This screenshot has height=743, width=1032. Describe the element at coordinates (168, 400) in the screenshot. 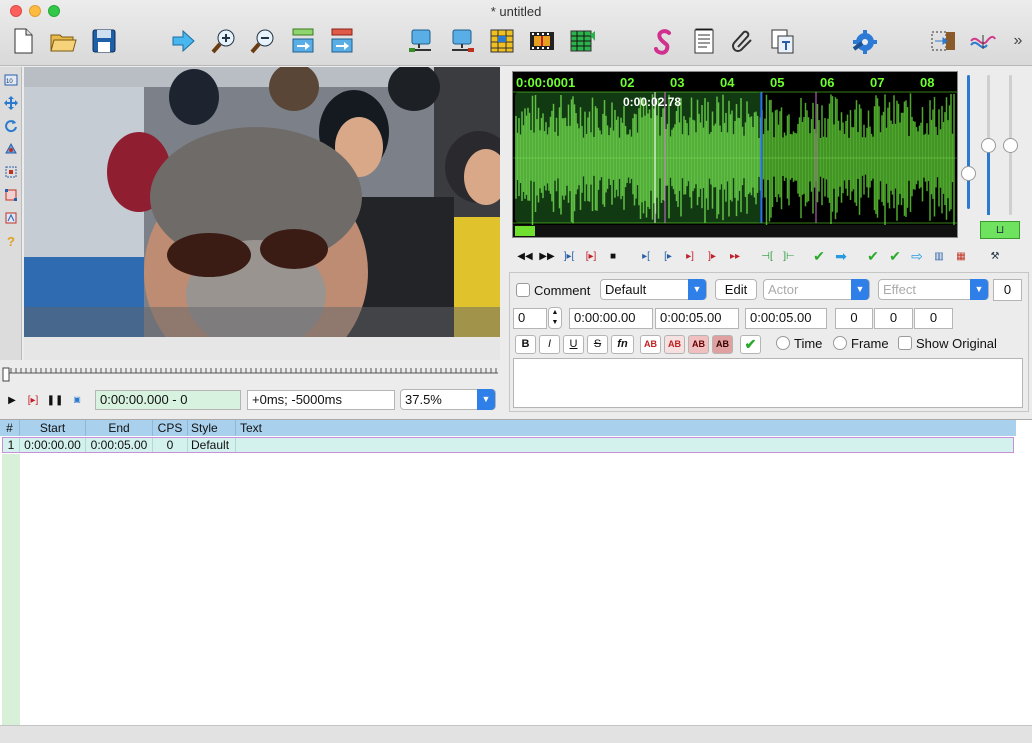

I see `video-time-field: 0:00:00.000 - 0` at that location.